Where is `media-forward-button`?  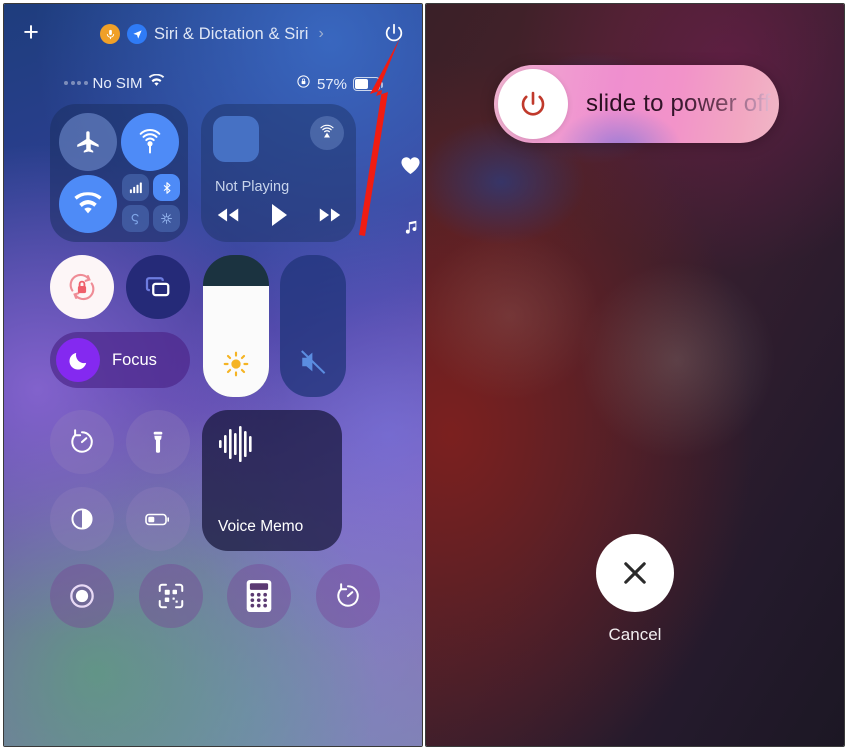 media-forward-button is located at coordinates (330, 217).